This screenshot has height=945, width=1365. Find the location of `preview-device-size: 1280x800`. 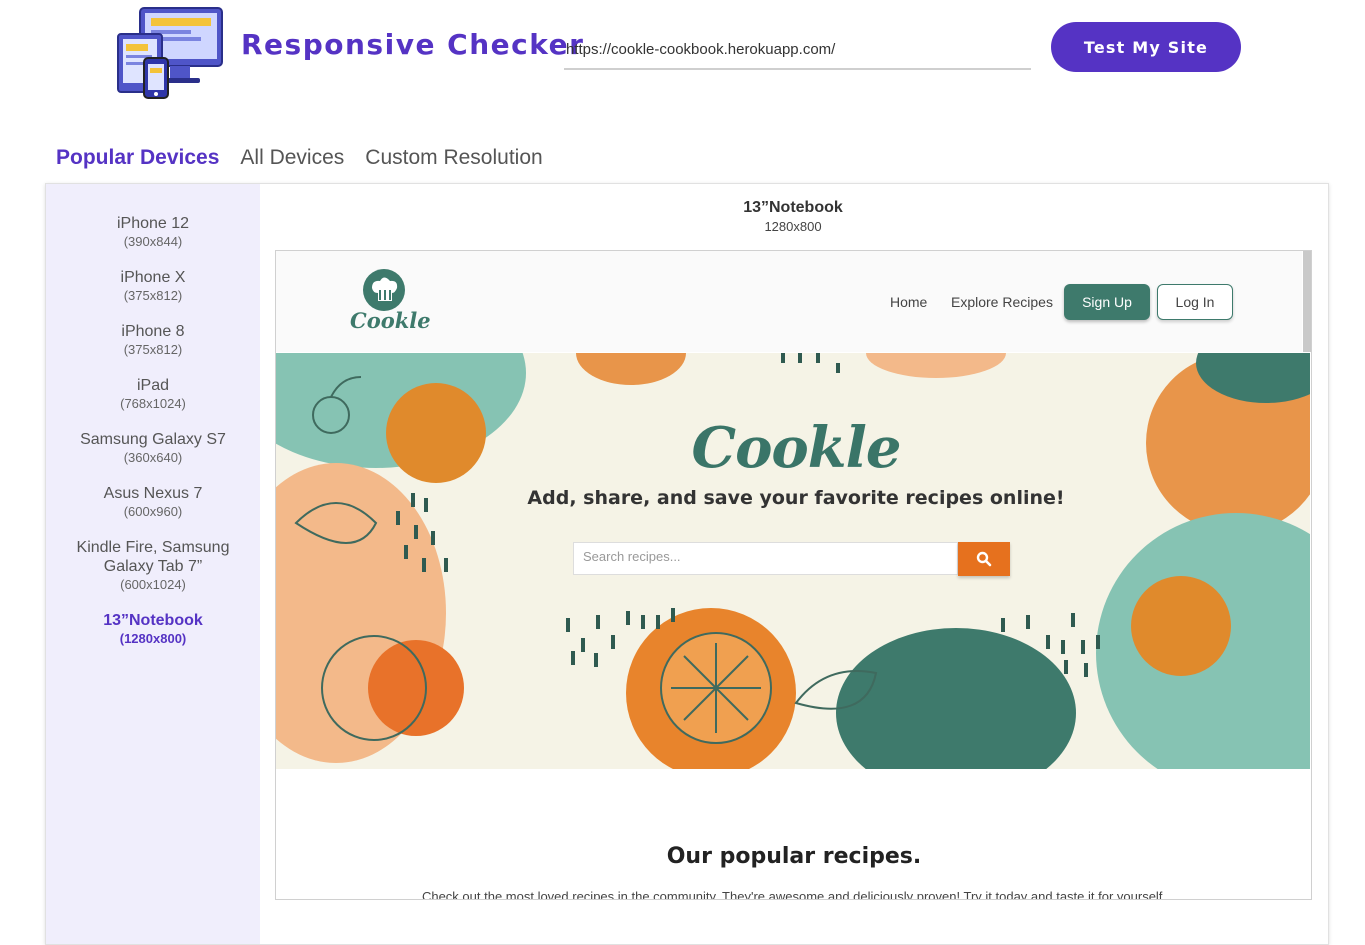

preview-device-size: 1280x800 is located at coordinates (793, 226).